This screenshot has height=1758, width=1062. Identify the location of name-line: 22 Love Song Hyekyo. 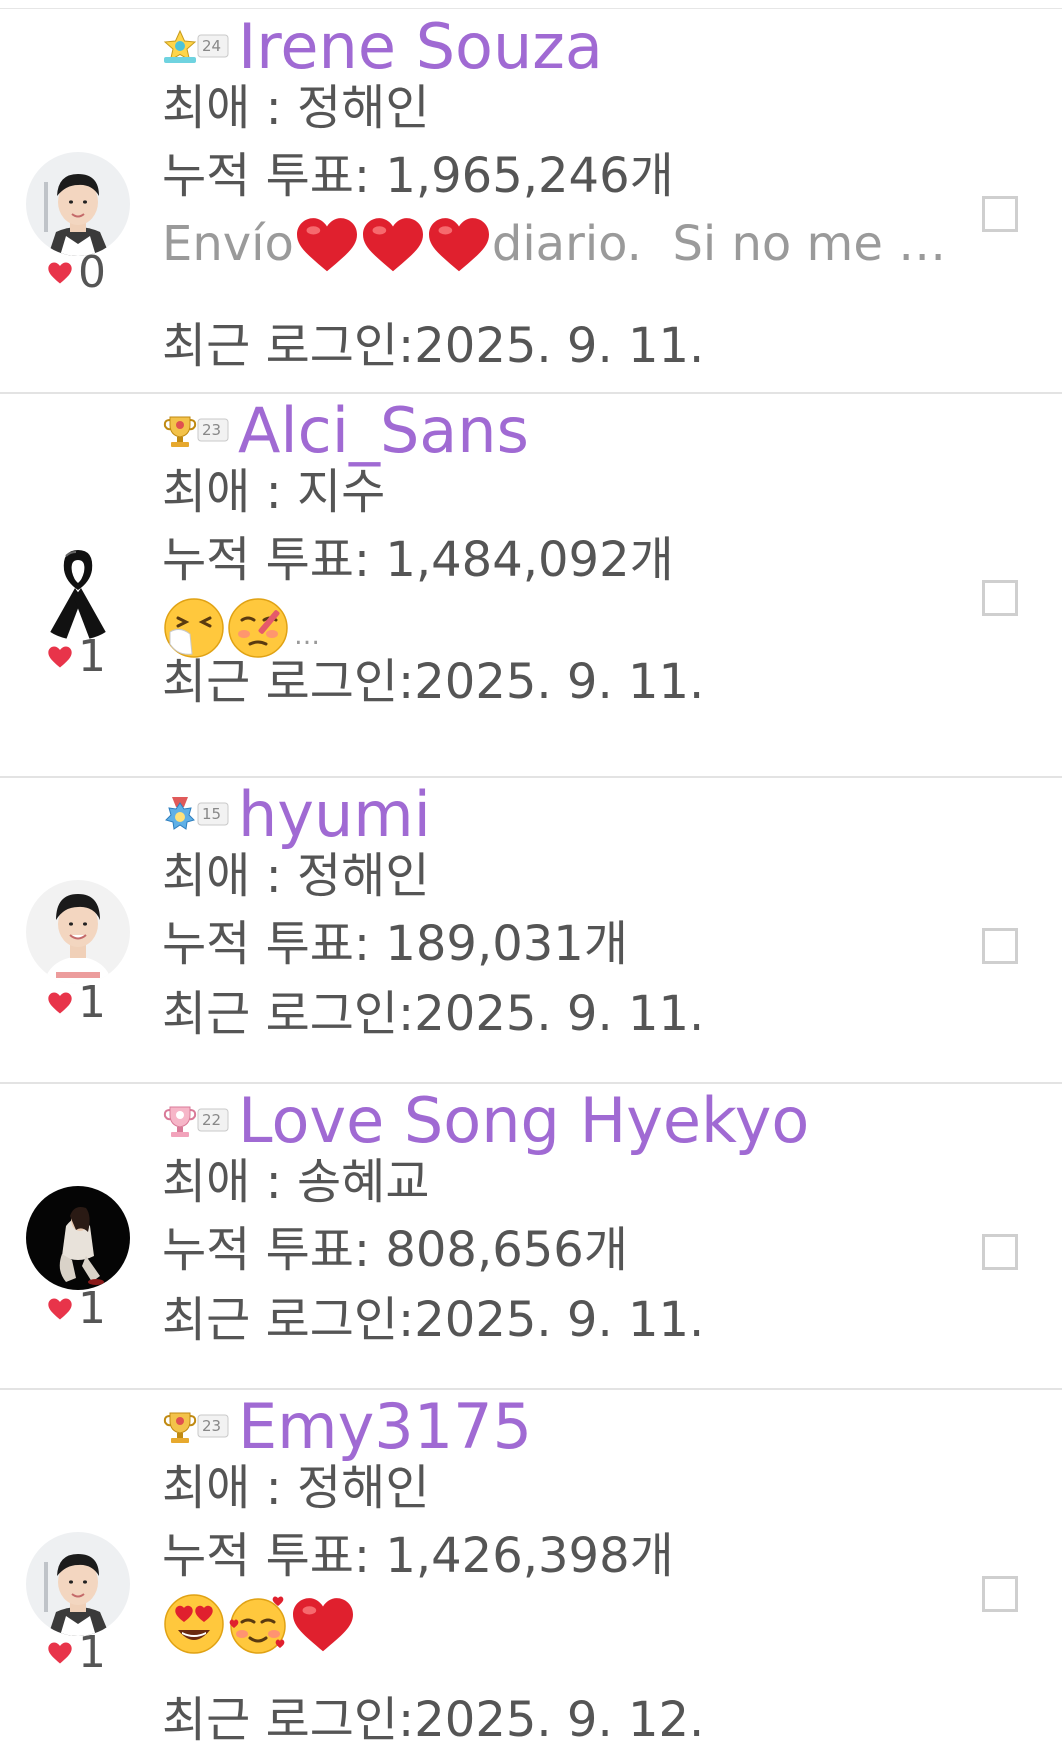
(485, 1121).